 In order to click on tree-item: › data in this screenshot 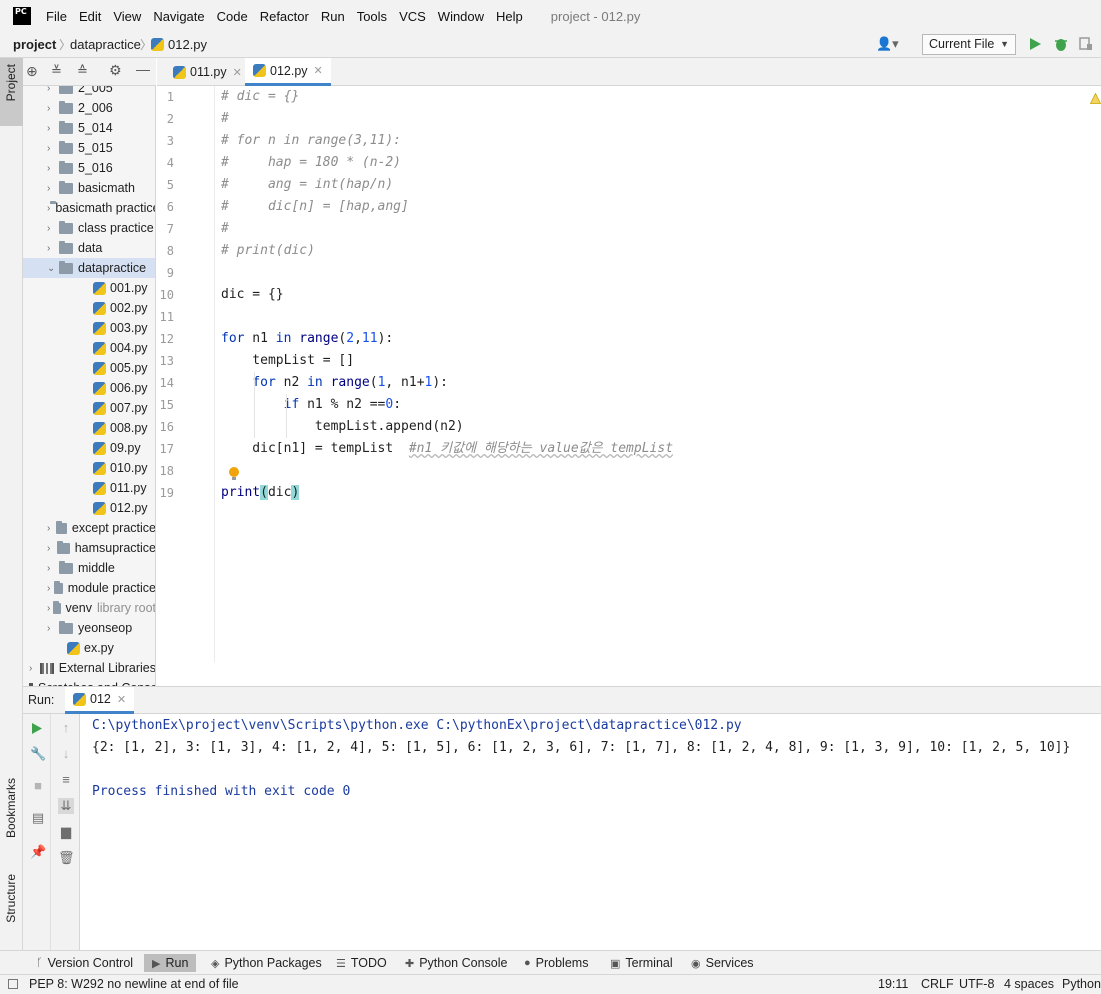, I will do `click(89, 248)`.